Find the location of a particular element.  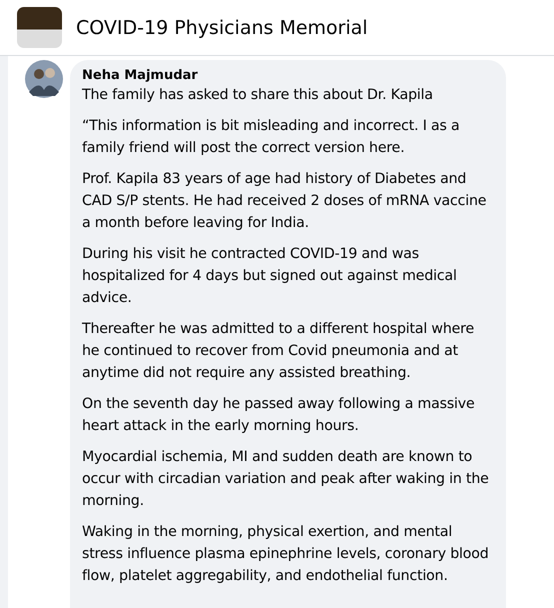

comment-paragraph: Myocardial ischemia, MI and sudden death are known to occur with circadian variation and peak after waking in the morning. is located at coordinates (286, 479).